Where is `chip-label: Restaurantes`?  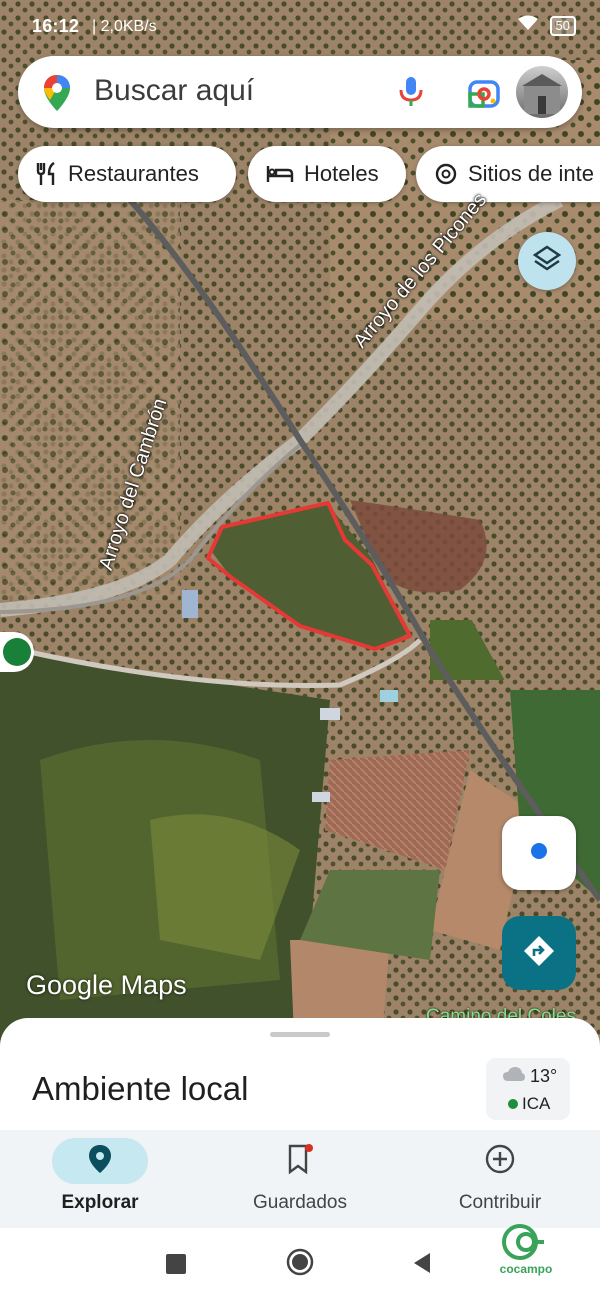 chip-label: Restaurantes is located at coordinates (133, 173).